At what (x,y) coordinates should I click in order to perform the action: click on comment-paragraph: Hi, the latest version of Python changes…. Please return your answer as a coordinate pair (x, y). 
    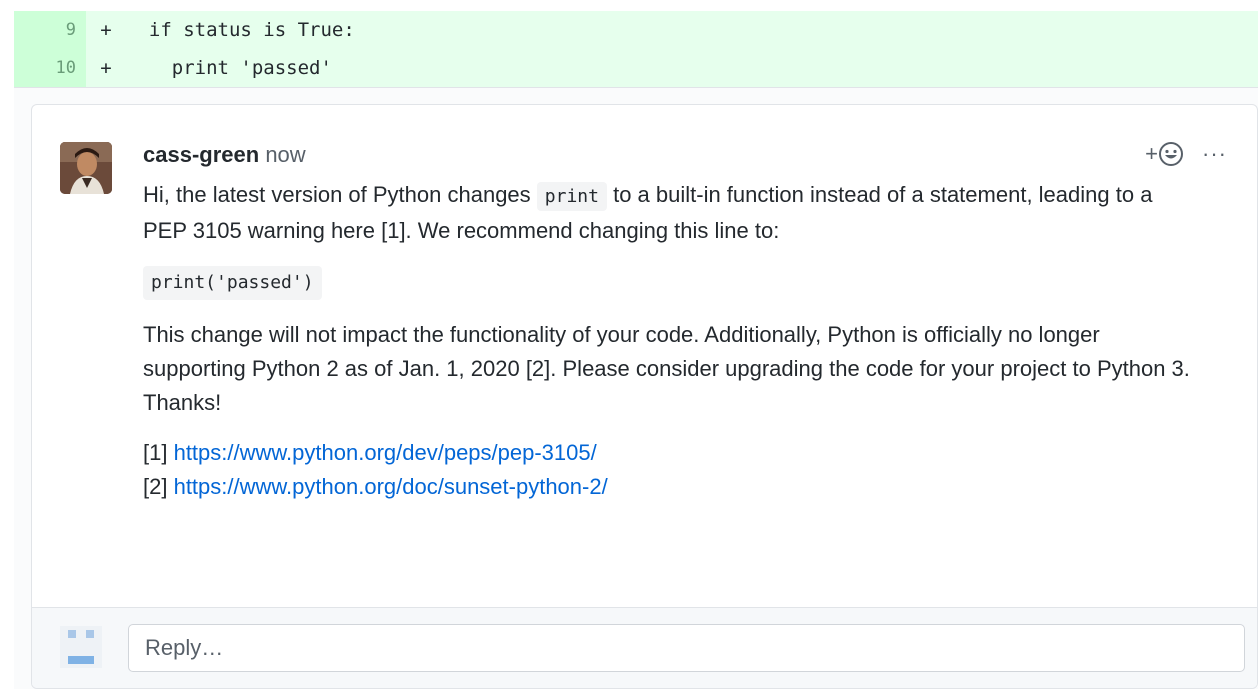
    Looking at the image, I should click on (670, 213).